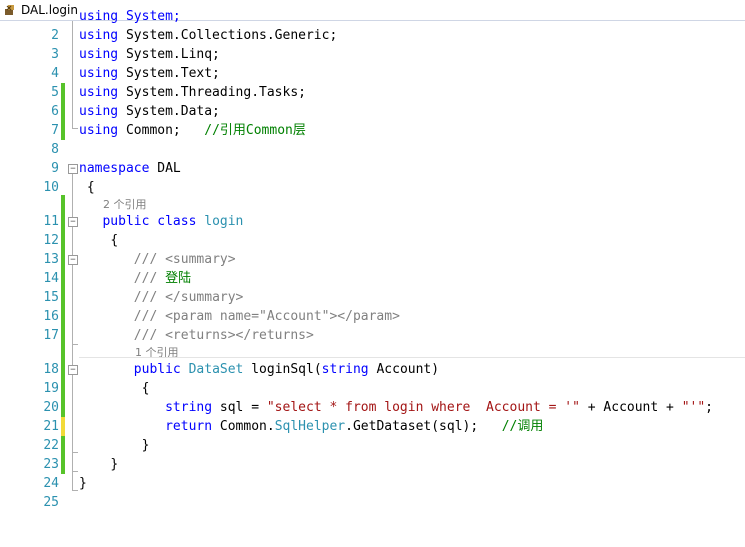 This screenshot has width=745, height=547. I want to click on code-line: using System;, so click(130, 16).